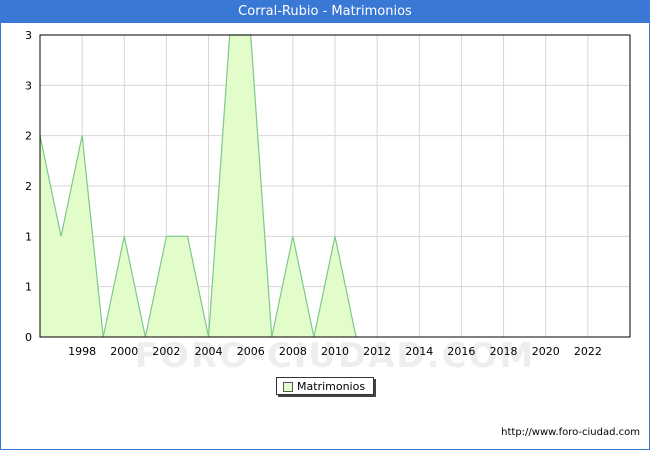 This screenshot has width=650, height=450. Describe the element at coordinates (166, 351) in the screenshot. I see `x-tick-label: 2002` at that location.